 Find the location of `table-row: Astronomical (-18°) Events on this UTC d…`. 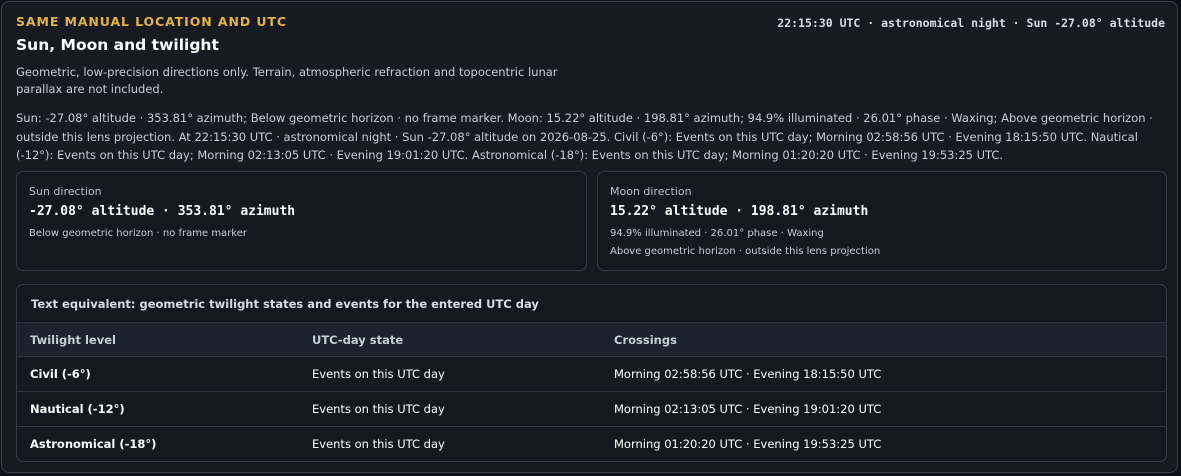

table-row: Astronomical (-18°) Events on this UTC d… is located at coordinates (591, 443).